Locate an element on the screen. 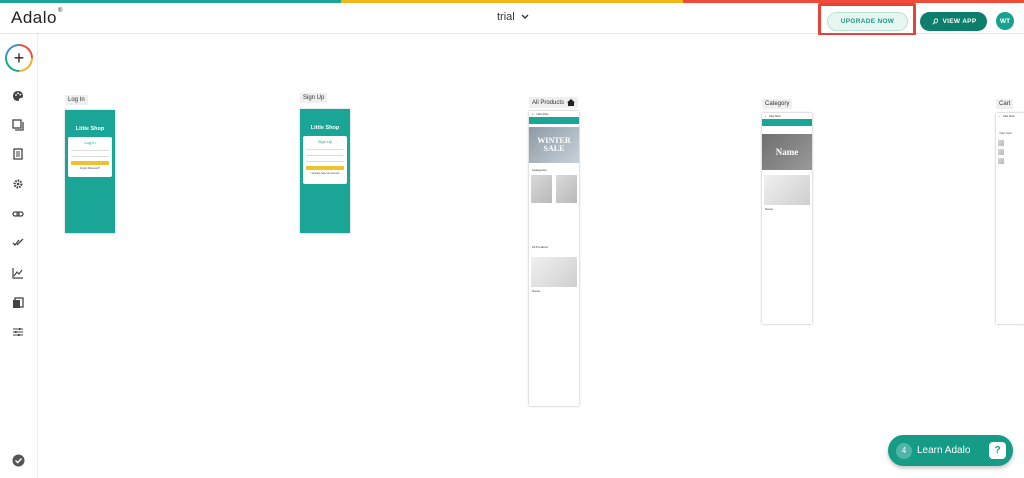 The width and height of the screenshot is (1024, 478). cart-title: Your Cart is located at coordinates (1005, 133).